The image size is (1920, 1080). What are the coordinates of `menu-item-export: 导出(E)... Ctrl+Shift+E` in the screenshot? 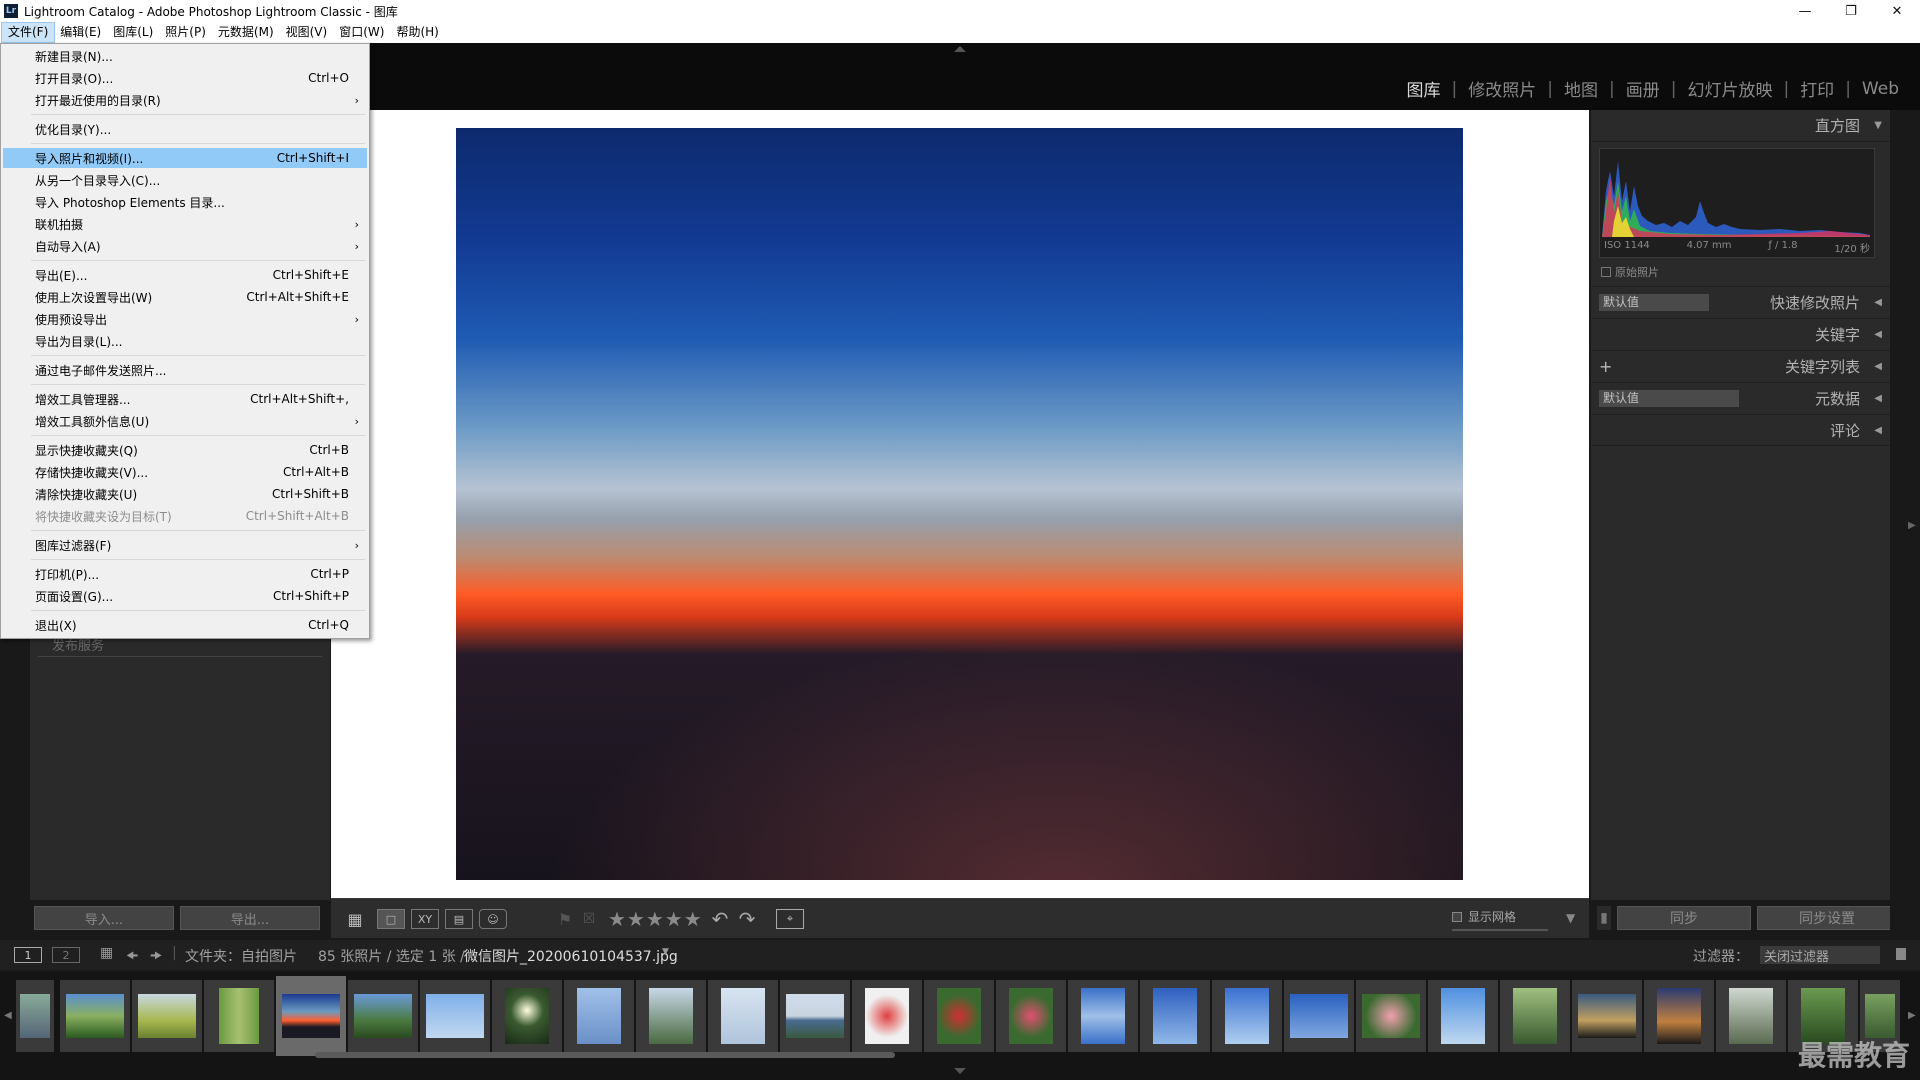 It's located at (185, 275).